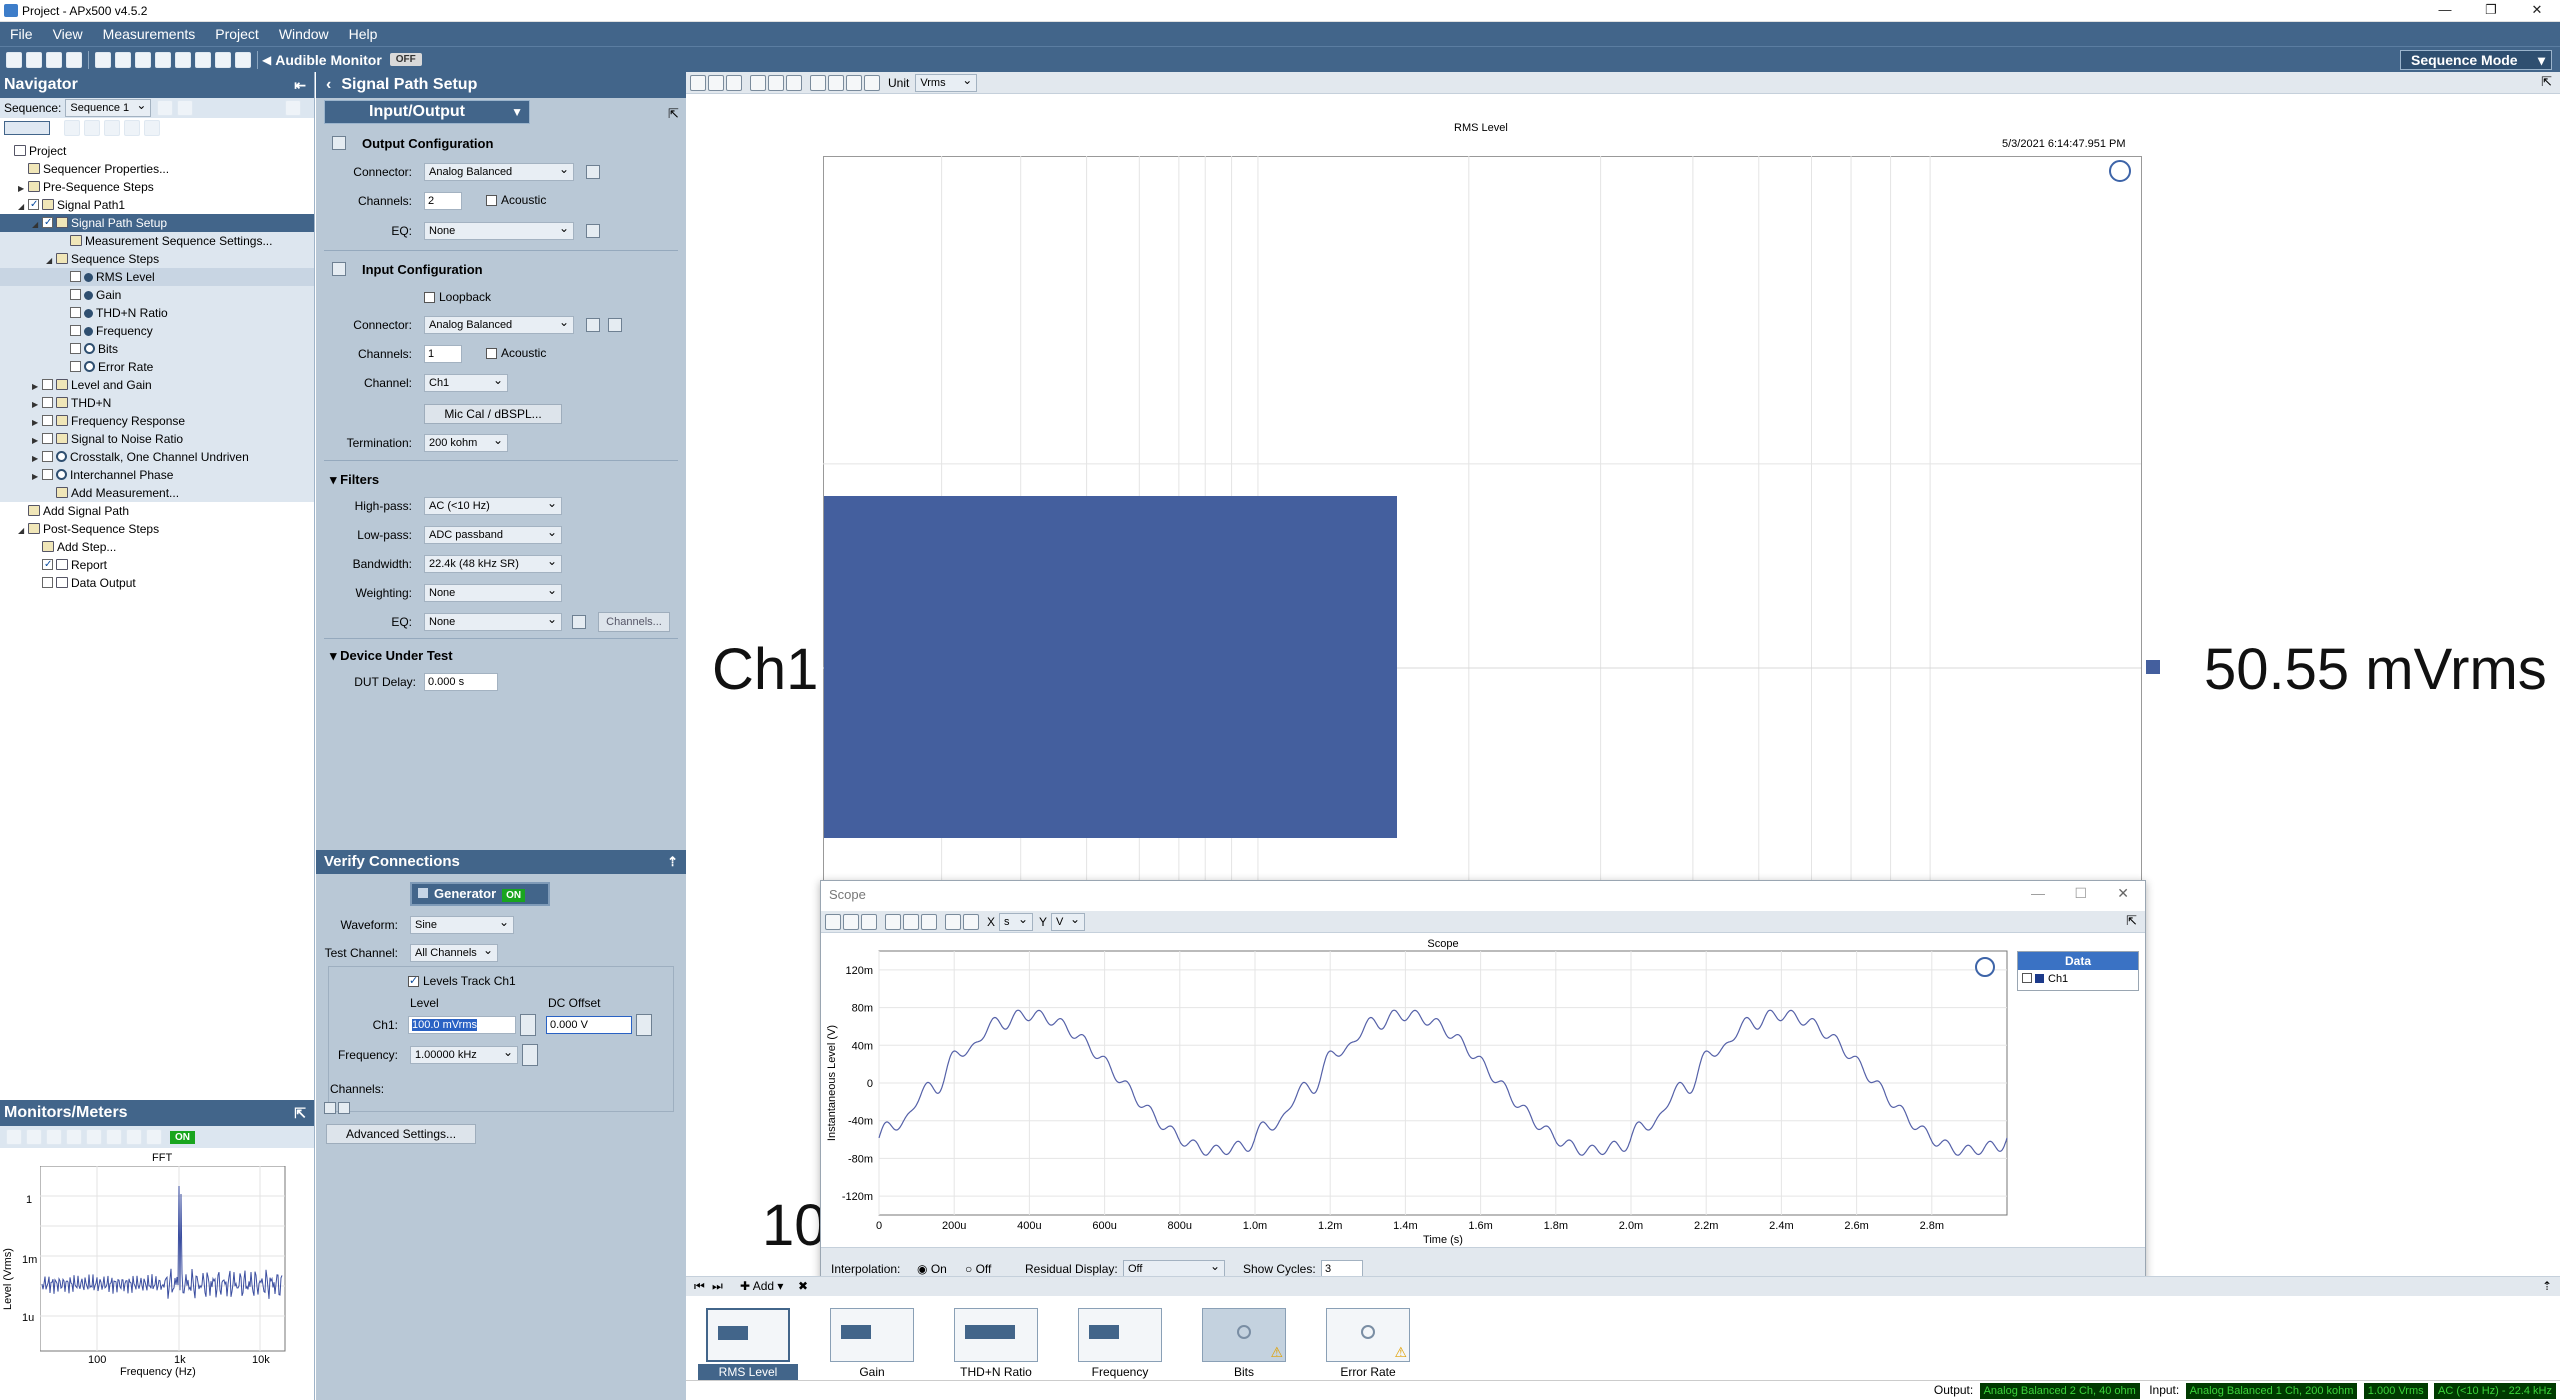 The height and width of the screenshot is (1400, 2560). What do you see at coordinates (2078, 979) in the screenshot?
I see `legend-item-ch1: Ch1` at bounding box center [2078, 979].